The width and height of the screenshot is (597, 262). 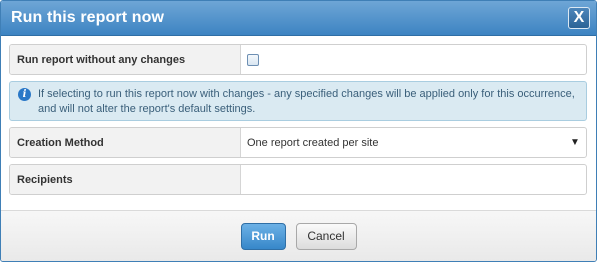 I want to click on creation-method-label: Creation Method, so click(x=125, y=142).